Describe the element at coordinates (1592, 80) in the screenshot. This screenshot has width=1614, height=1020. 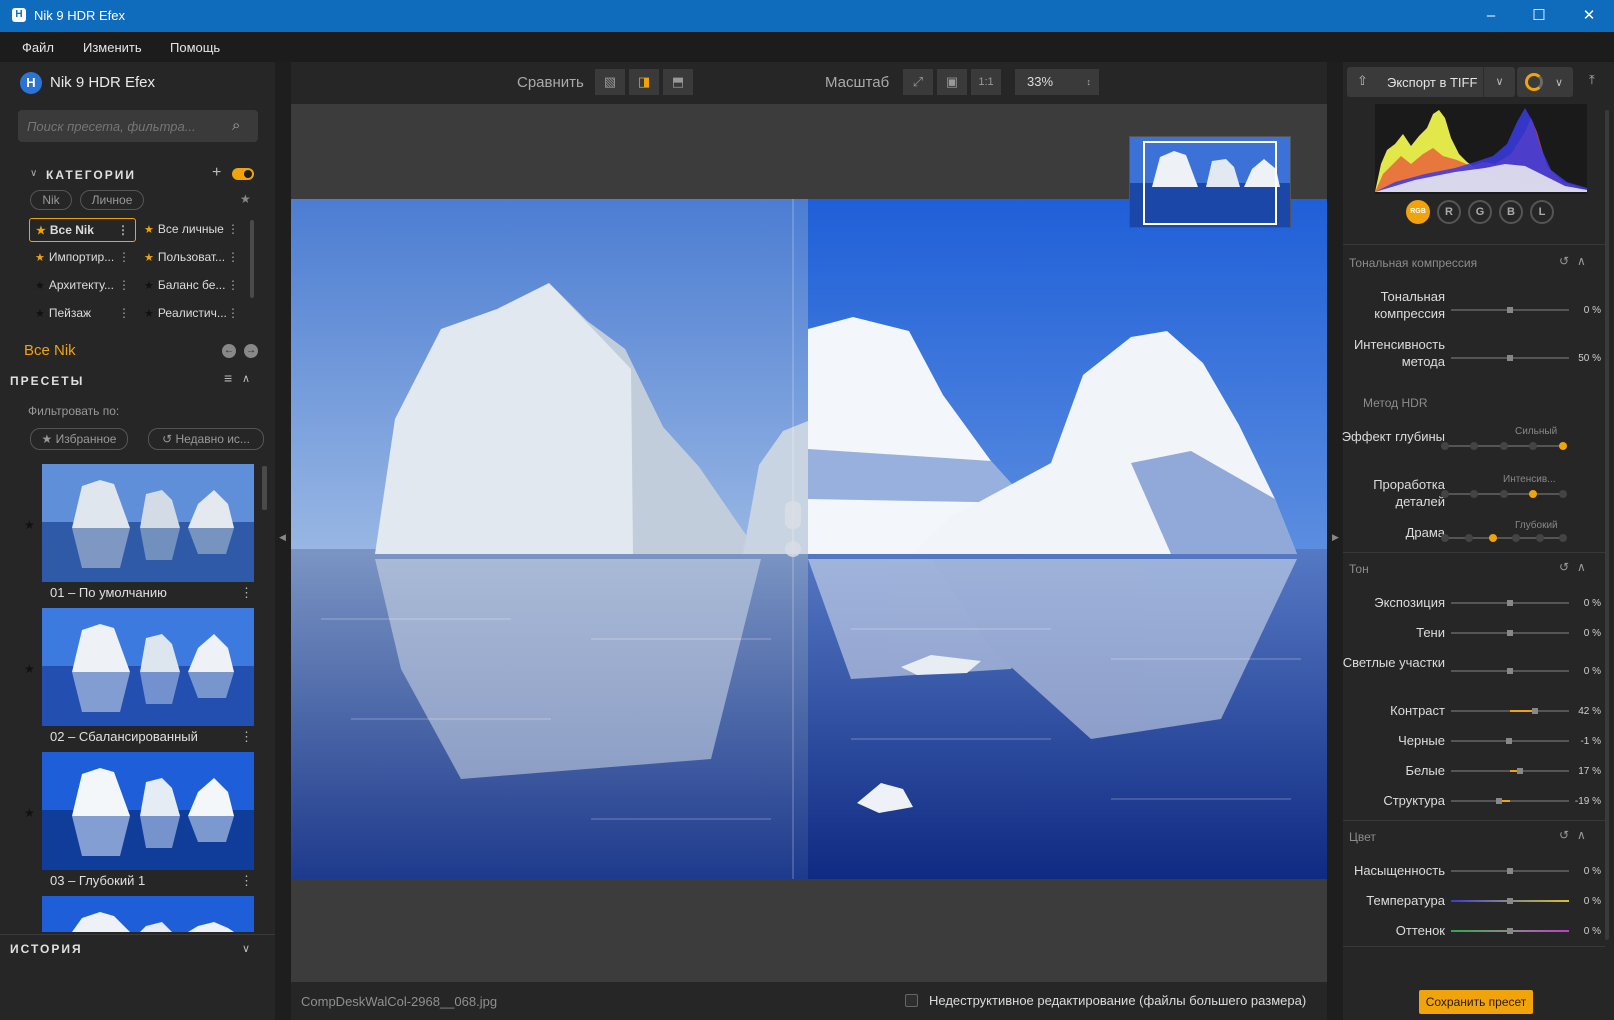
I see `collapse-top-icon: ⤒` at that location.